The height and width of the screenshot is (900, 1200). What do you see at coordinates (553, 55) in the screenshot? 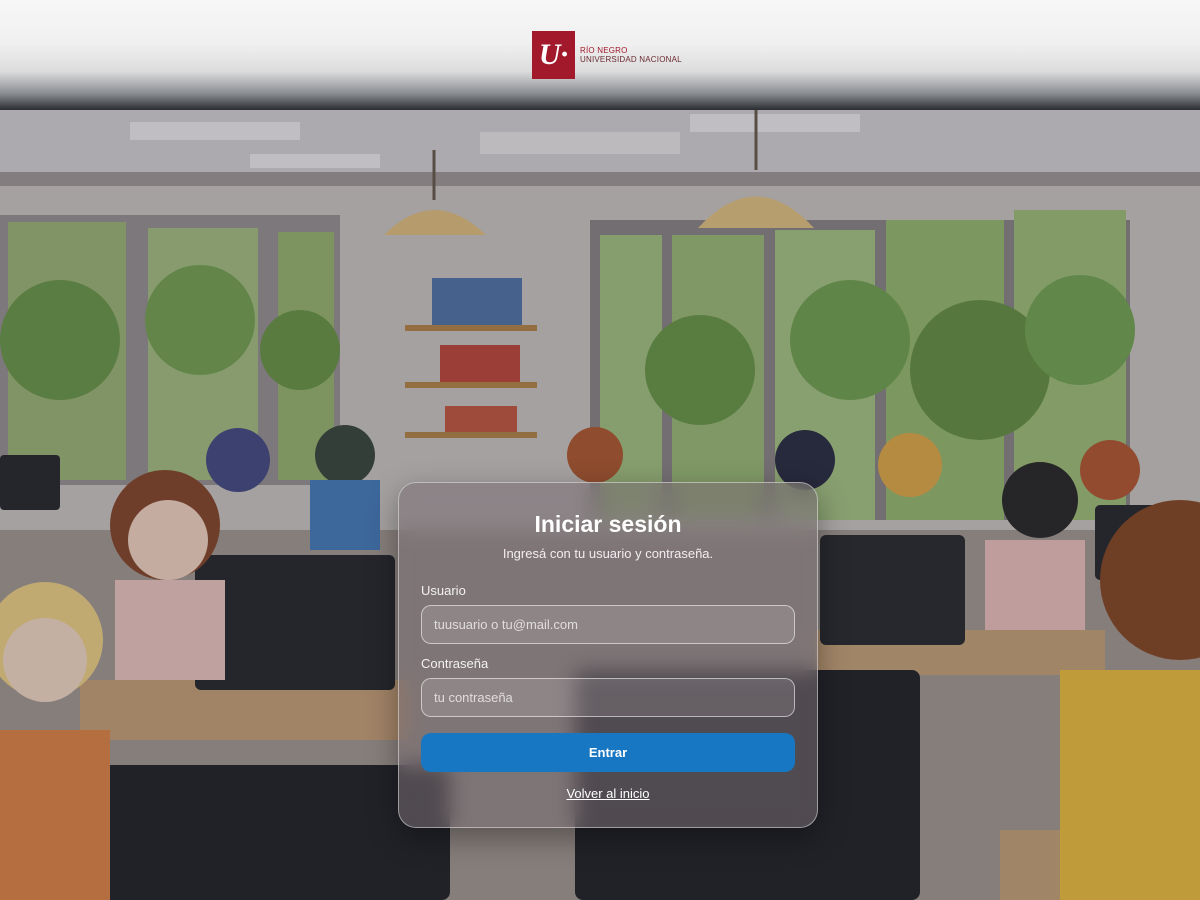
I see `logo-mark-icon: U·` at bounding box center [553, 55].